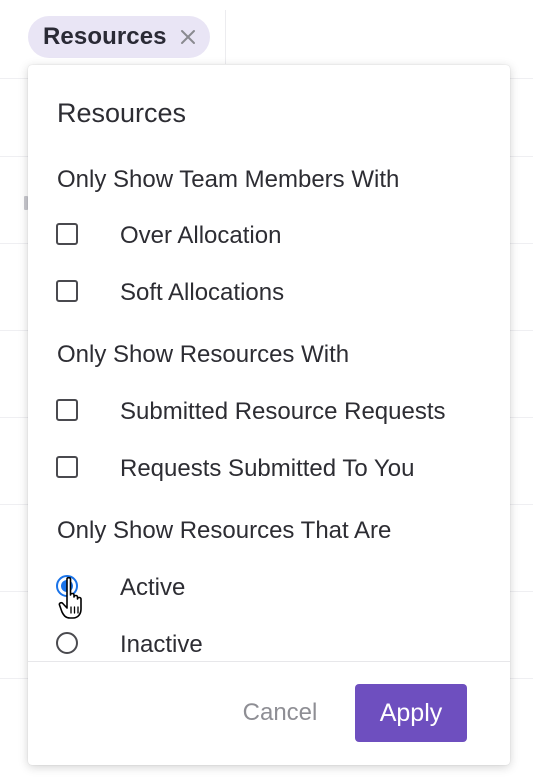 The width and height of the screenshot is (533, 779). What do you see at coordinates (202, 292) in the screenshot?
I see `option-label: Soft Allocations` at bounding box center [202, 292].